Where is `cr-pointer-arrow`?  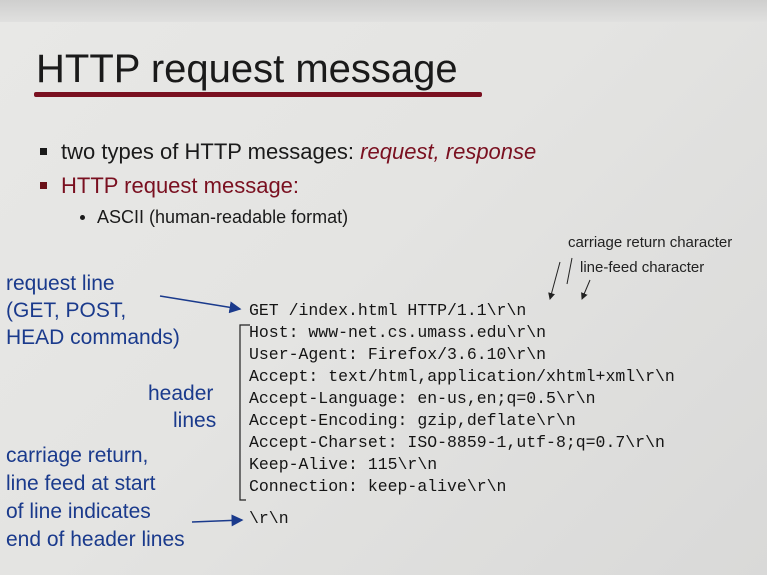
cr-pointer-arrow is located at coordinates (554, 280).